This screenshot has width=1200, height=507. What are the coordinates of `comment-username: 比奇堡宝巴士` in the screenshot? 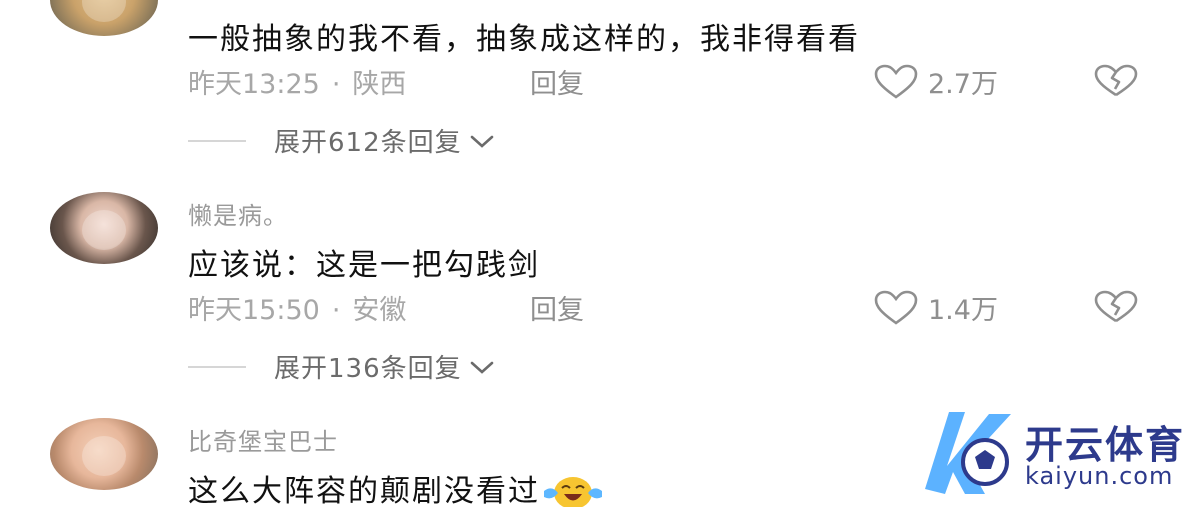 It's located at (263, 439).